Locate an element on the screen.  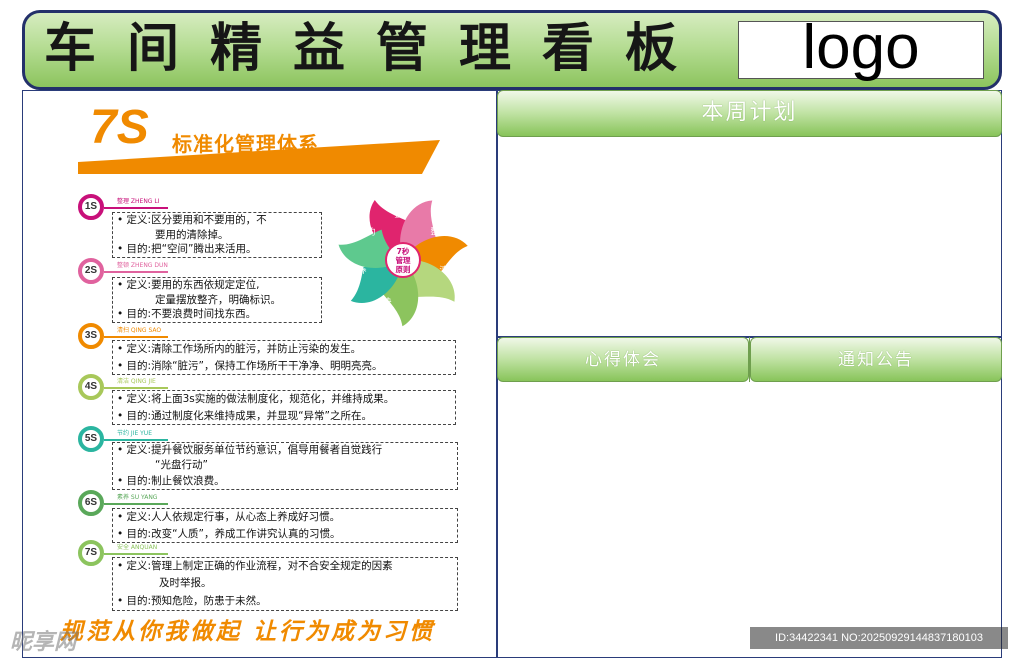
item-line-text: • 定义:将上面3s实施的做法制度化，规范化，并维持成果。 is located at coordinates (256, 399).